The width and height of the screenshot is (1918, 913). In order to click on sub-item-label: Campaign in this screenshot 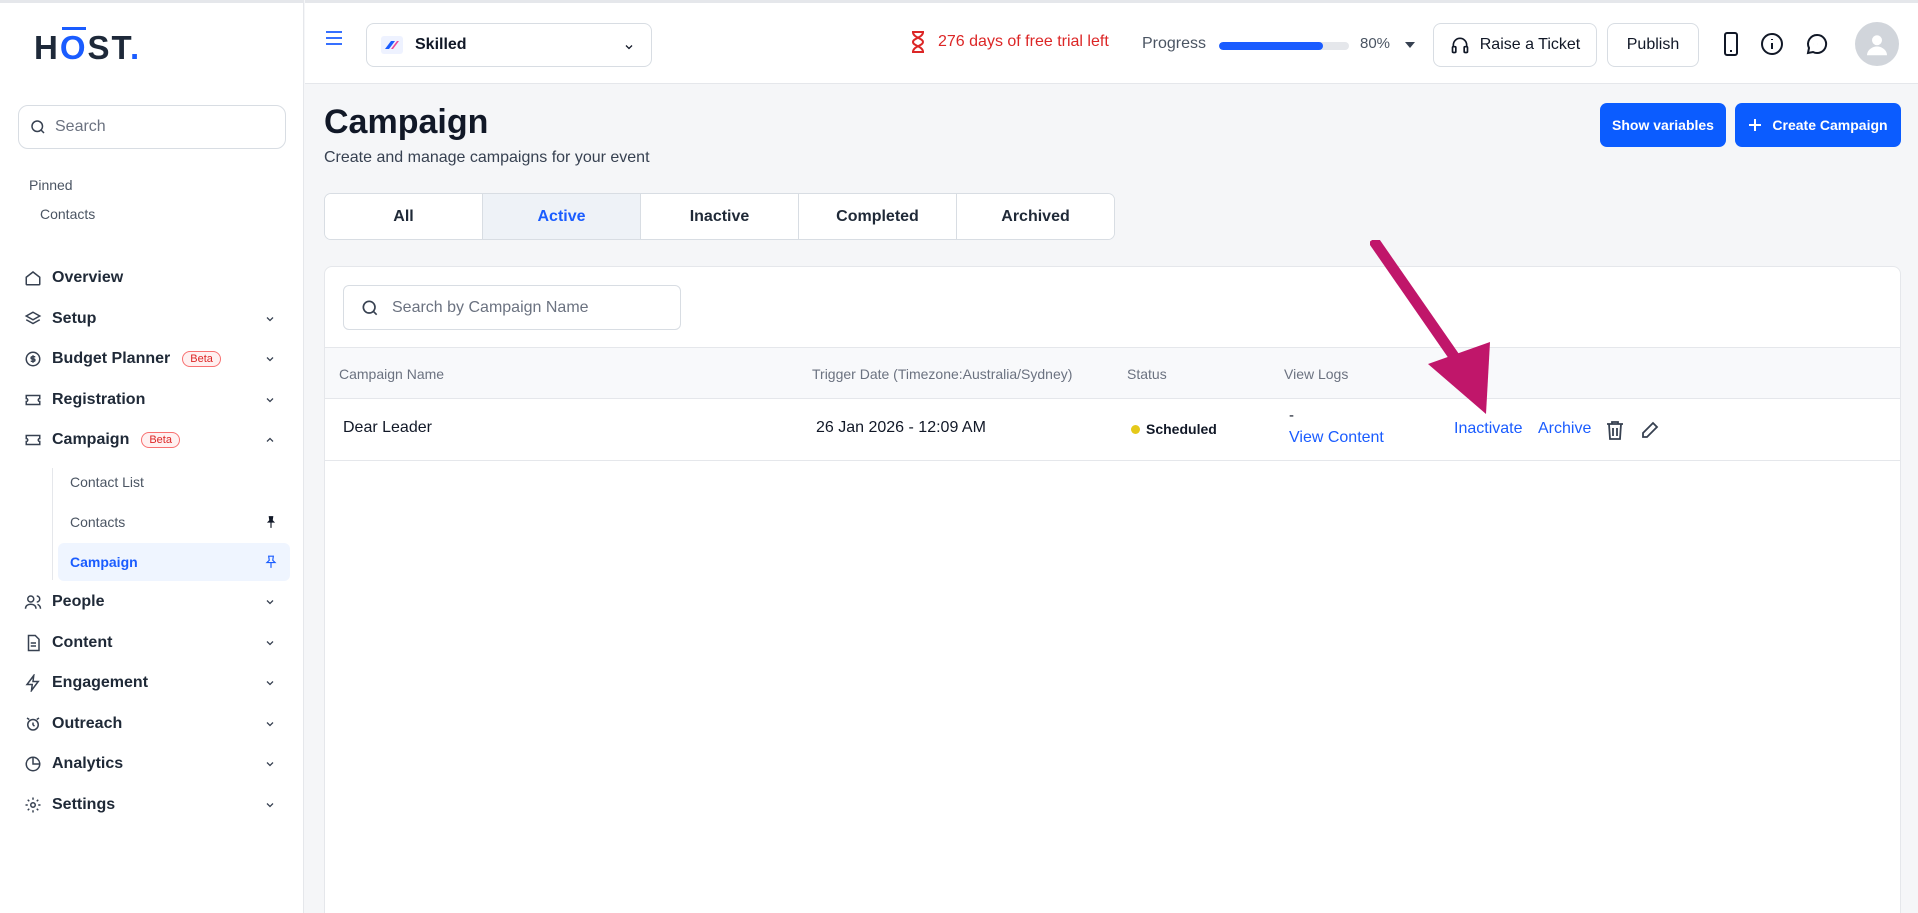, I will do `click(104, 562)`.